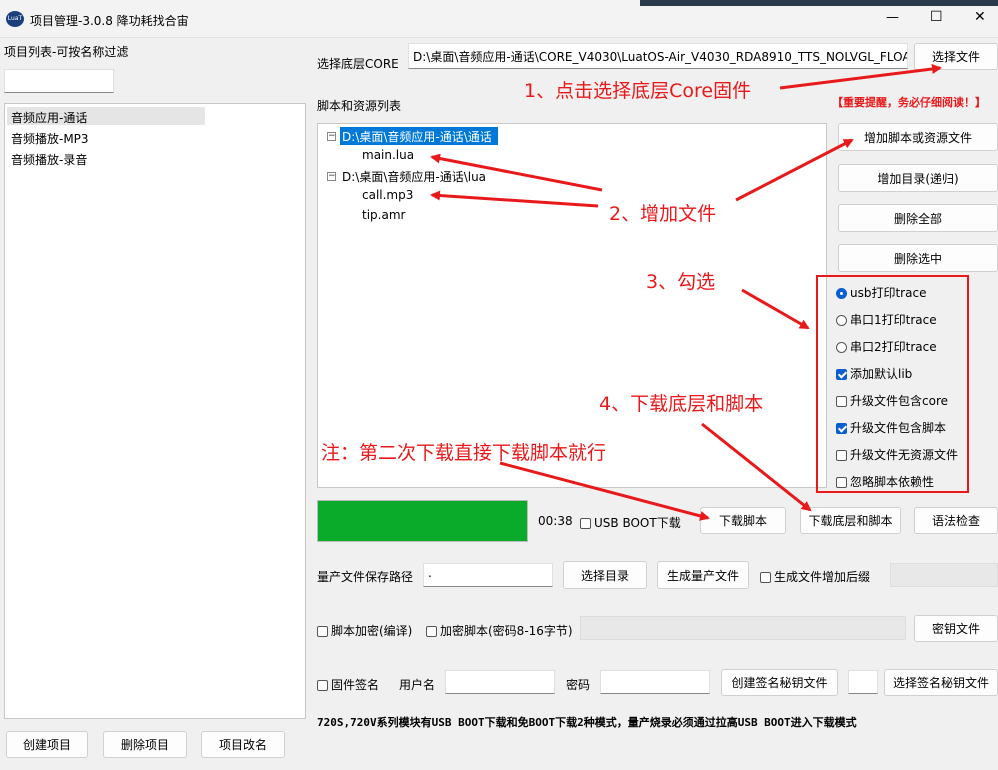  I want to click on arrow-to-add-file-button, so click(794, 170).